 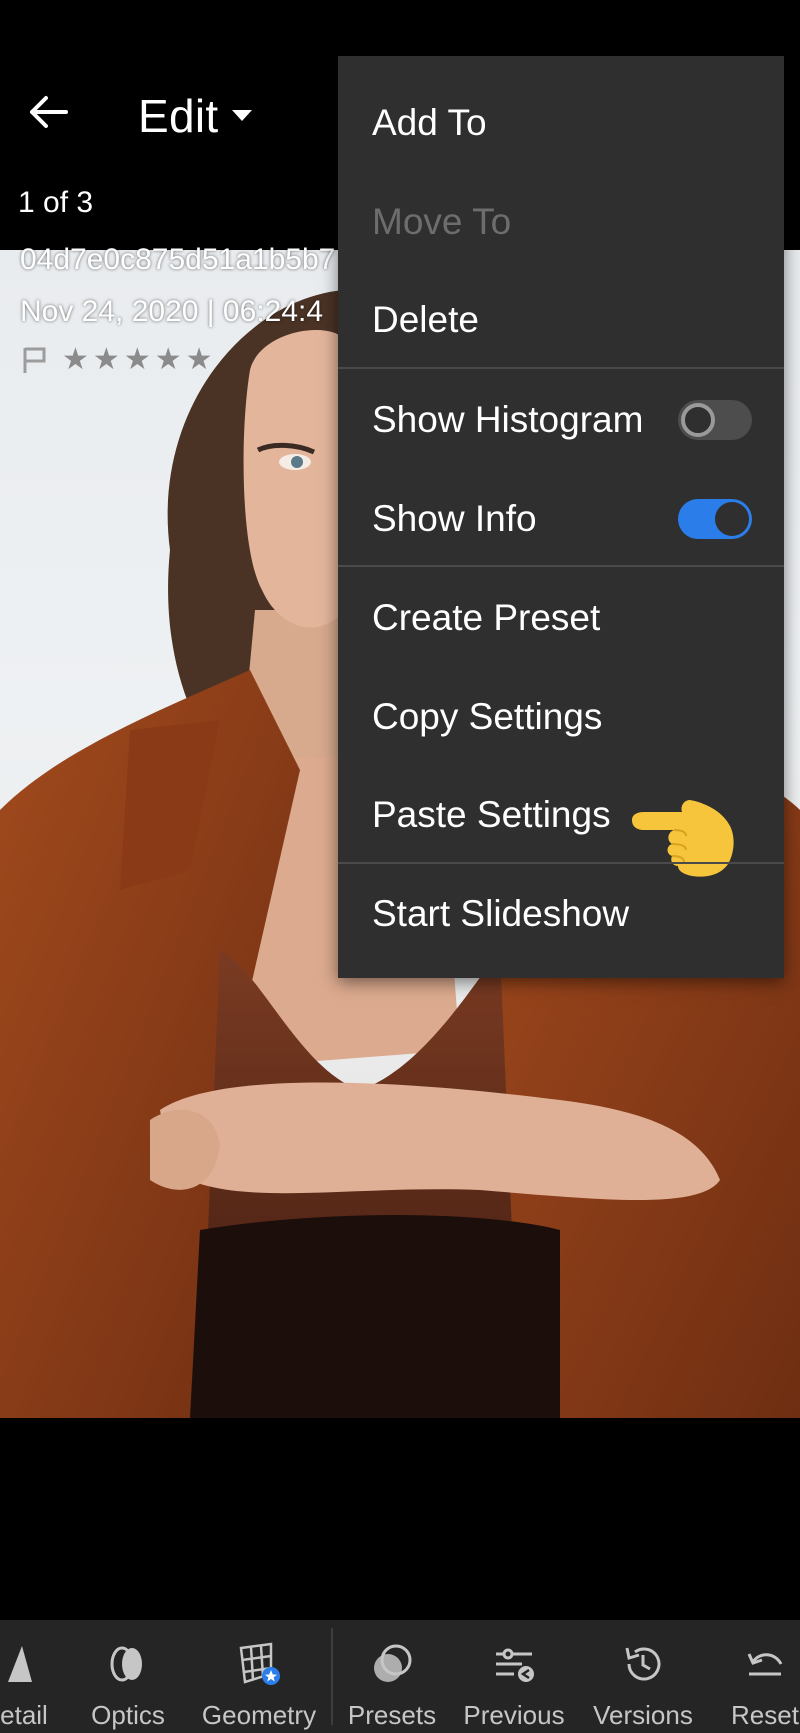 I want to click on tool-reset: Reset, so click(x=761, y=1676).